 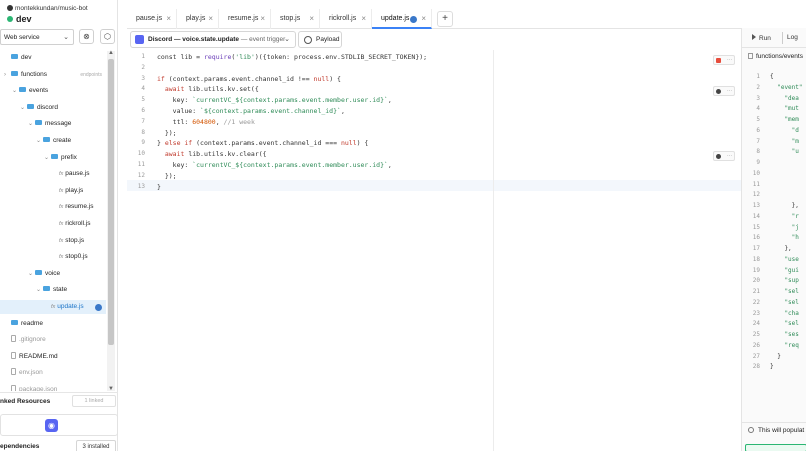 I want to click on block-control-1: ···, so click(x=724, y=60).